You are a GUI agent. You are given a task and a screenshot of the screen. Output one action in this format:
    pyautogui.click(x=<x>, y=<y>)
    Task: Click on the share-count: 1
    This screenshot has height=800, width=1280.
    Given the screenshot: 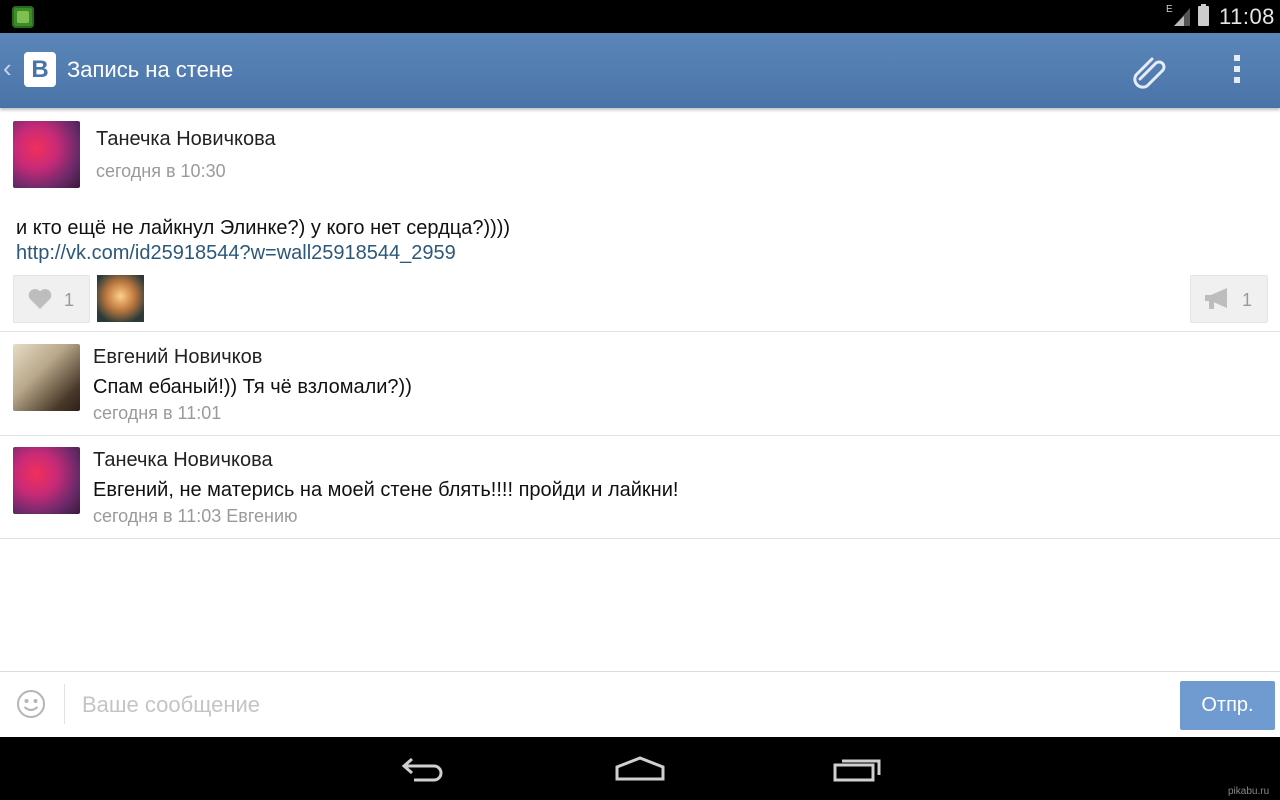 What is the action you would take?
    pyautogui.click(x=1247, y=300)
    